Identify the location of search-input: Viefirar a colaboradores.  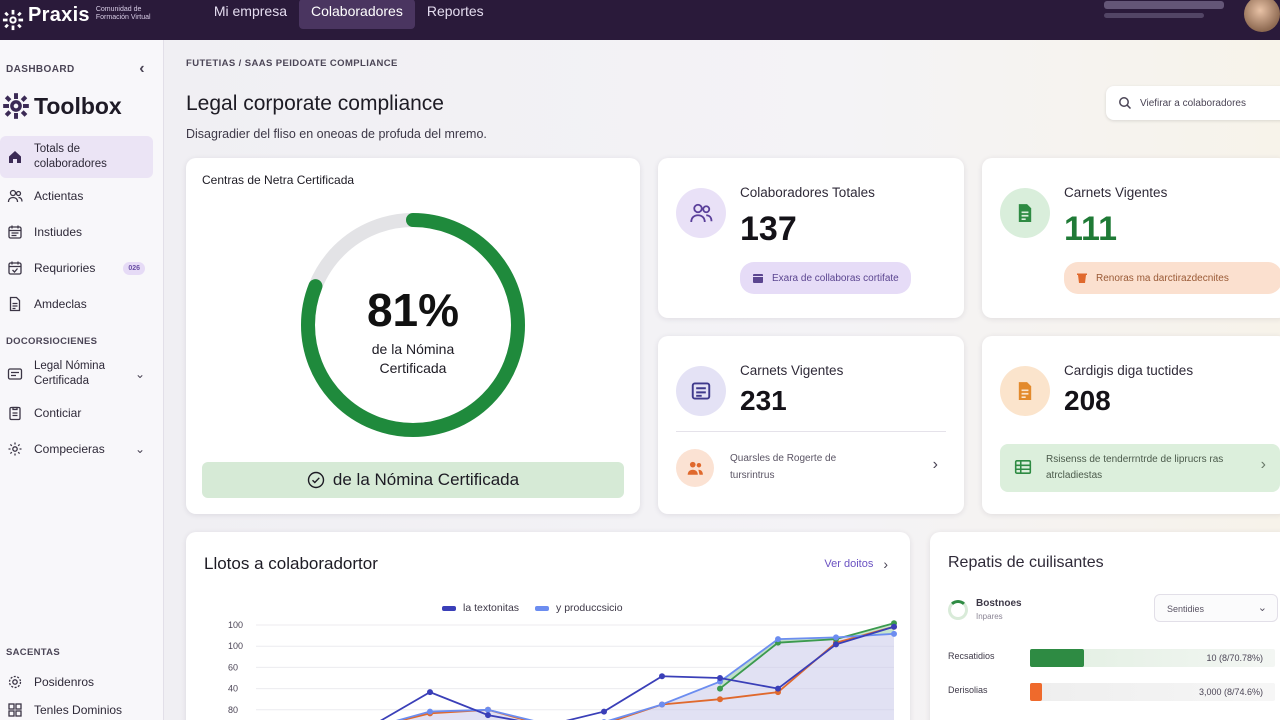
(1193, 103).